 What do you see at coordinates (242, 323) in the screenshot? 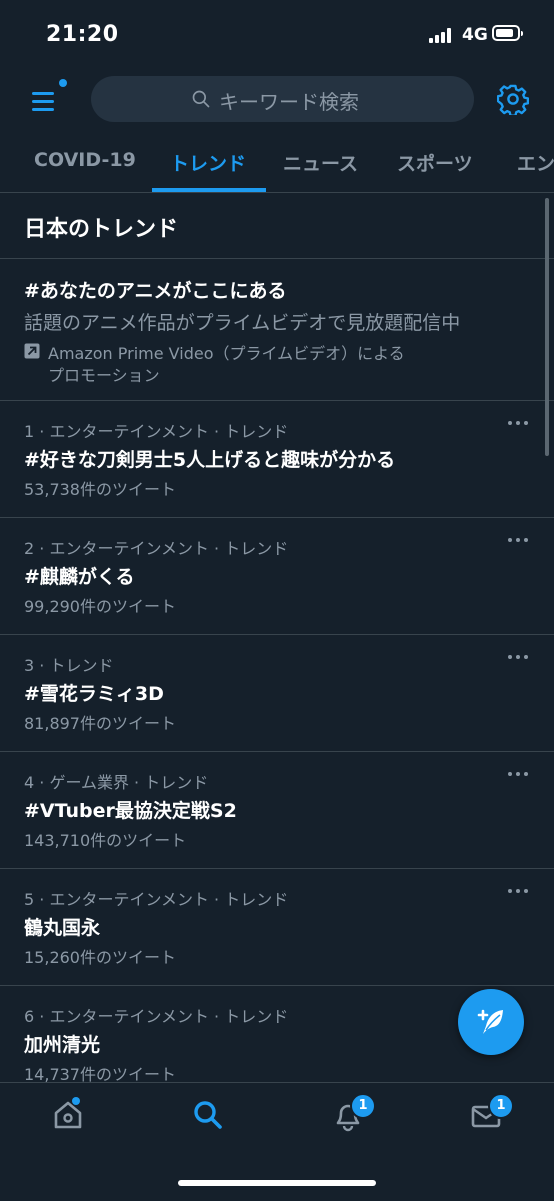
I see `promo-description: 話題のアニメ作品がプライムビデオで見放題配信中` at bounding box center [242, 323].